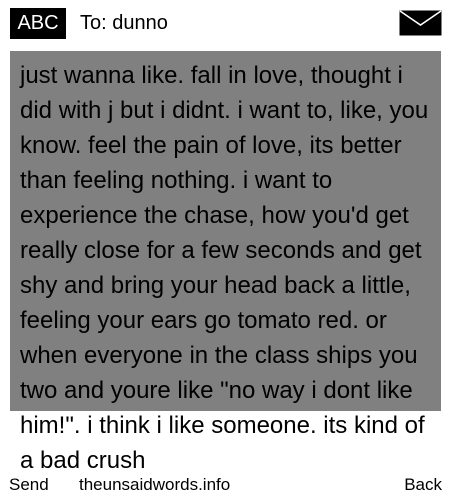 The height and width of the screenshot is (500, 450). Describe the element at coordinates (155, 484) in the screenshot. I see `watermark-label: theunsaidwords.info` at that location.